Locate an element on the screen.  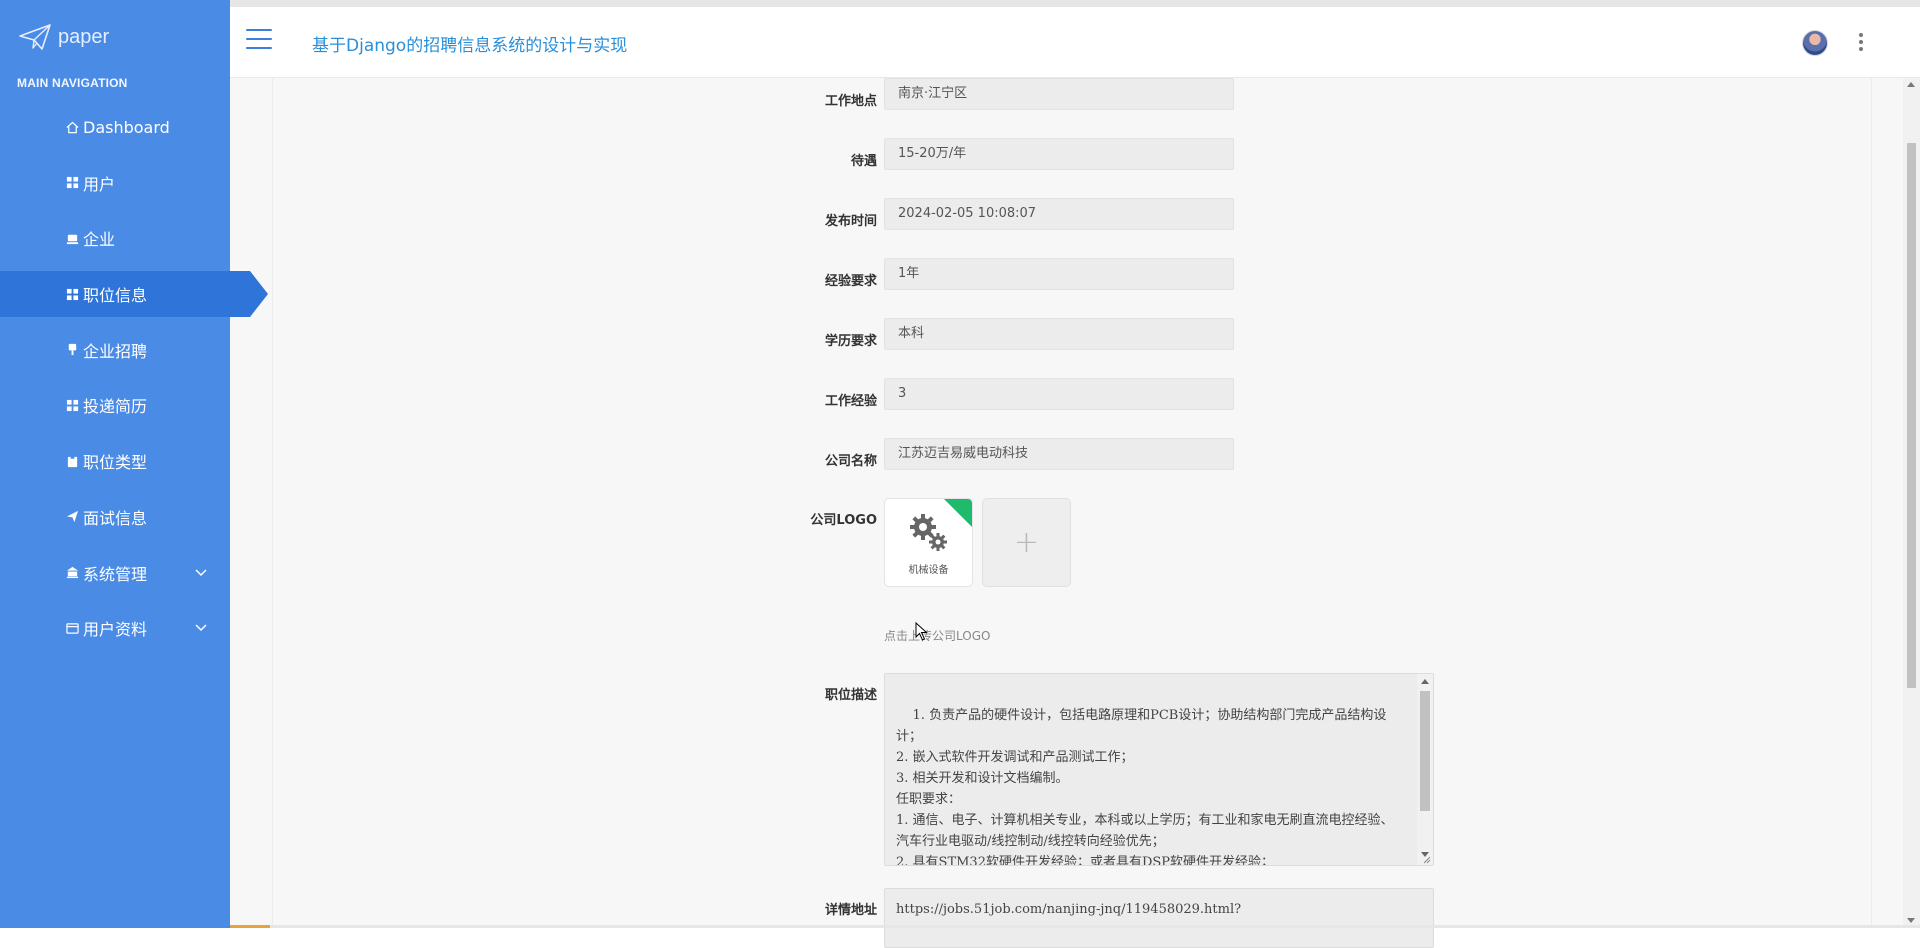
form-label: 职位描述 is located at coordinates (575, 693).